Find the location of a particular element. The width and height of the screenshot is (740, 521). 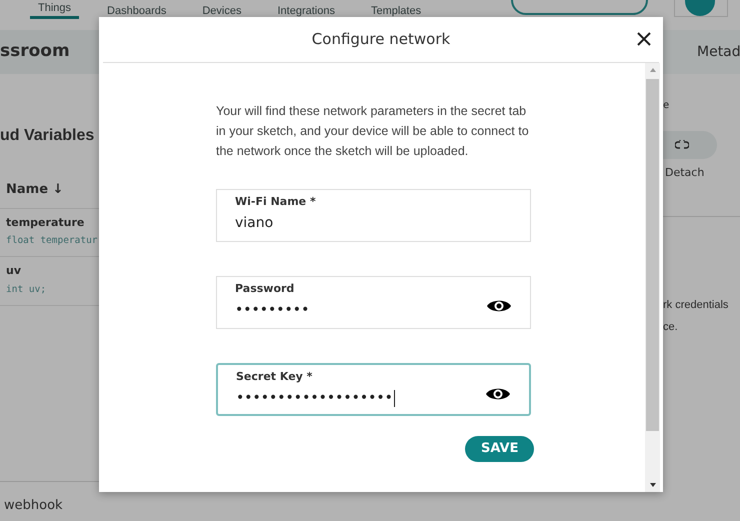

metadata-tab: Metad is located at coordinates (701, 52).